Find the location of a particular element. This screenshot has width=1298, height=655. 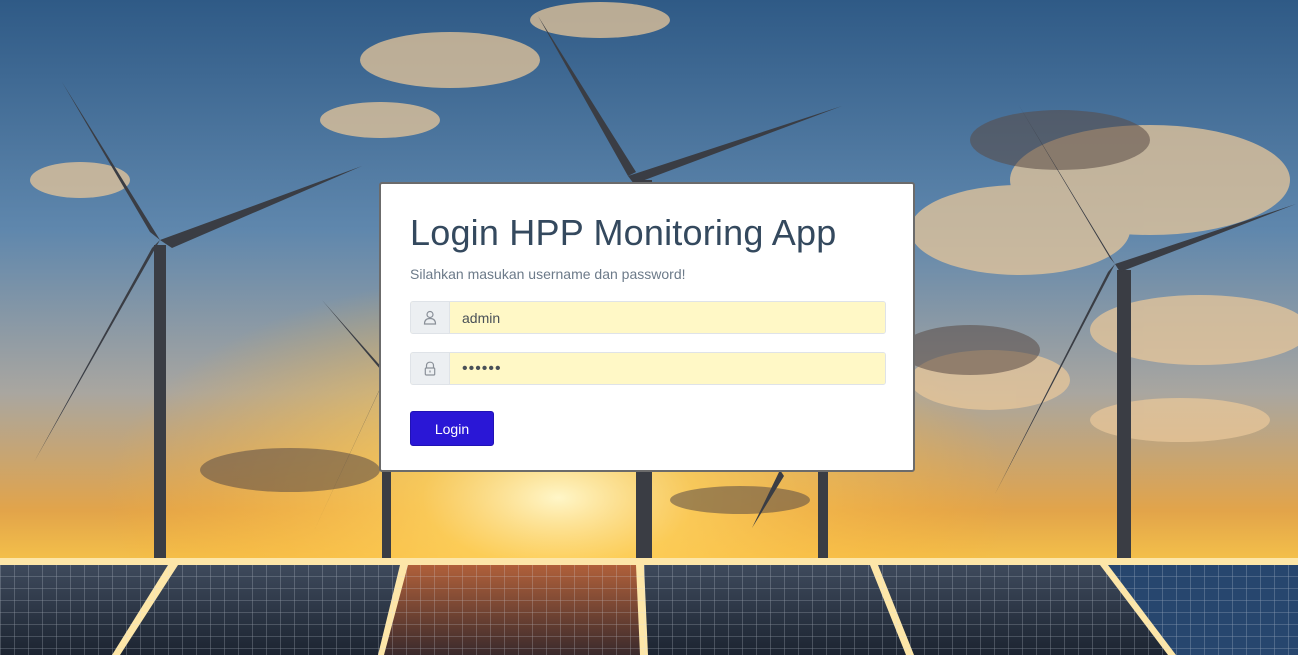

username-field is located at coordinates (648, 317).